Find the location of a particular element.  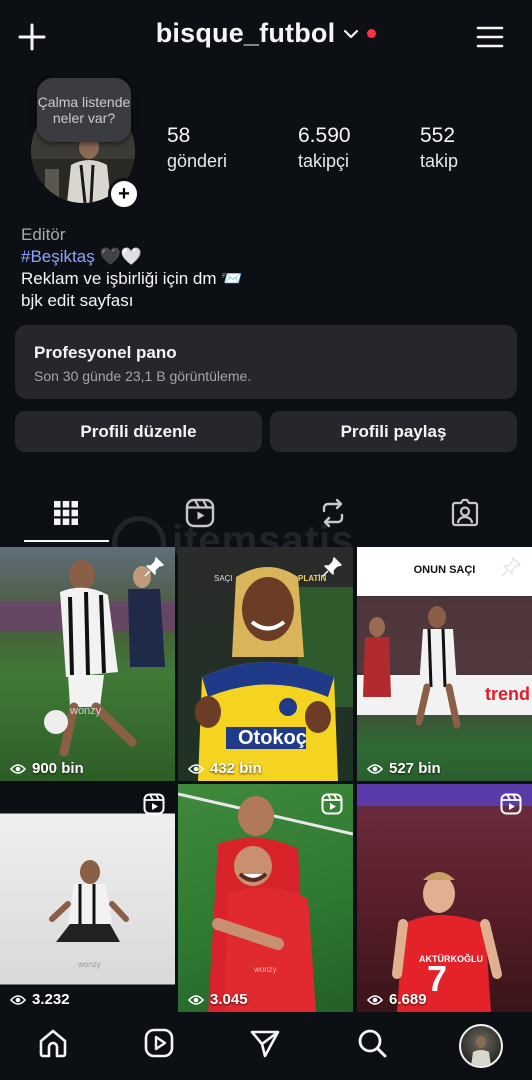

view-count: 3.232 is located at coordinates (40, 999).